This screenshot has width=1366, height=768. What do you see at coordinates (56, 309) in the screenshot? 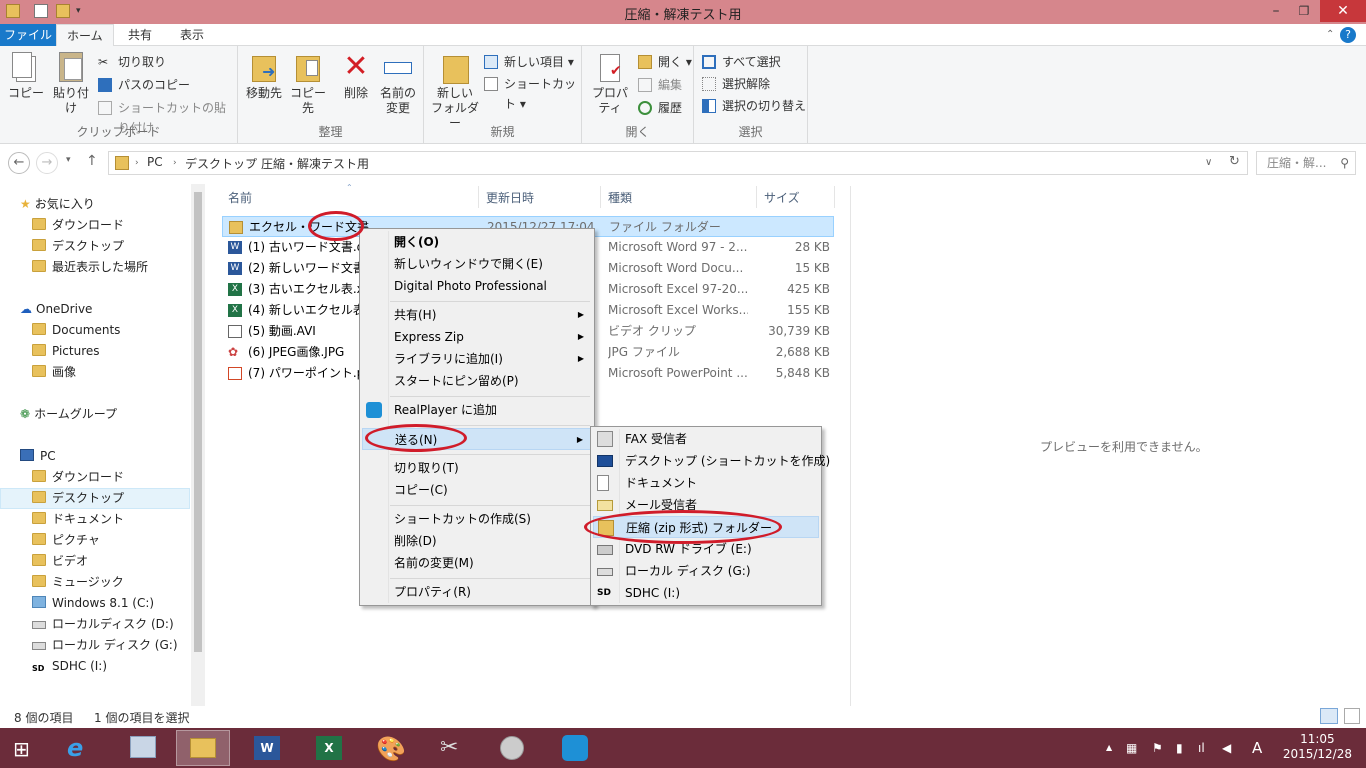
I see `nav-onedrive: ☁ OneDrive` at bounding box center [56, 309].